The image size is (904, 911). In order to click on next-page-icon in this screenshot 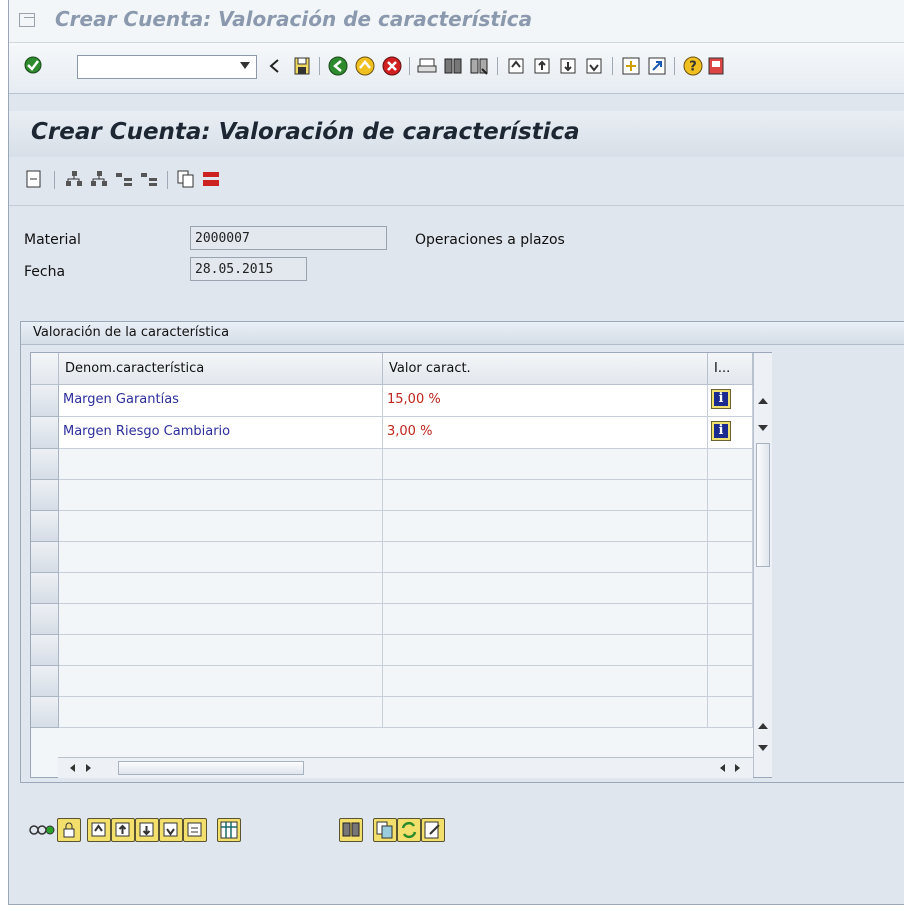, I will do `click(568, 66)`.